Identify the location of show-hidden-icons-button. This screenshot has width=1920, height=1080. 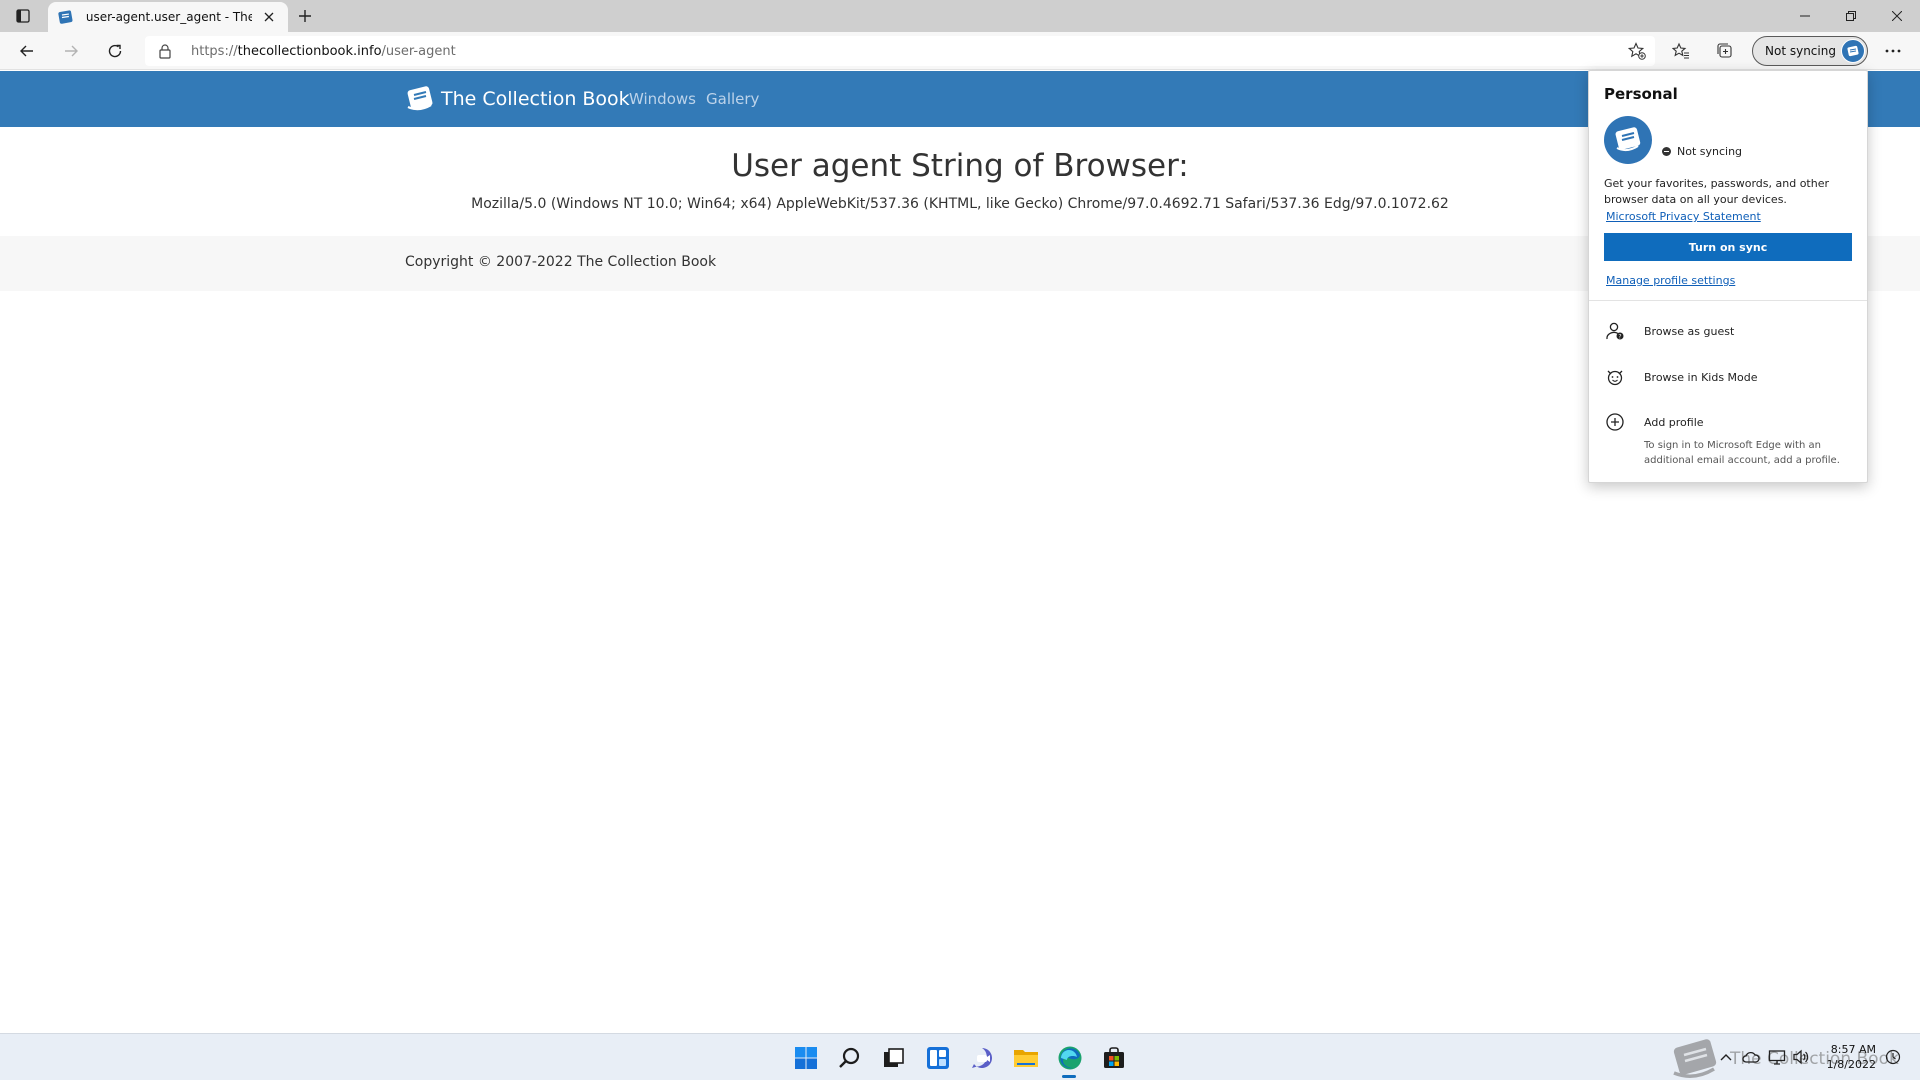
(1726, 1057).